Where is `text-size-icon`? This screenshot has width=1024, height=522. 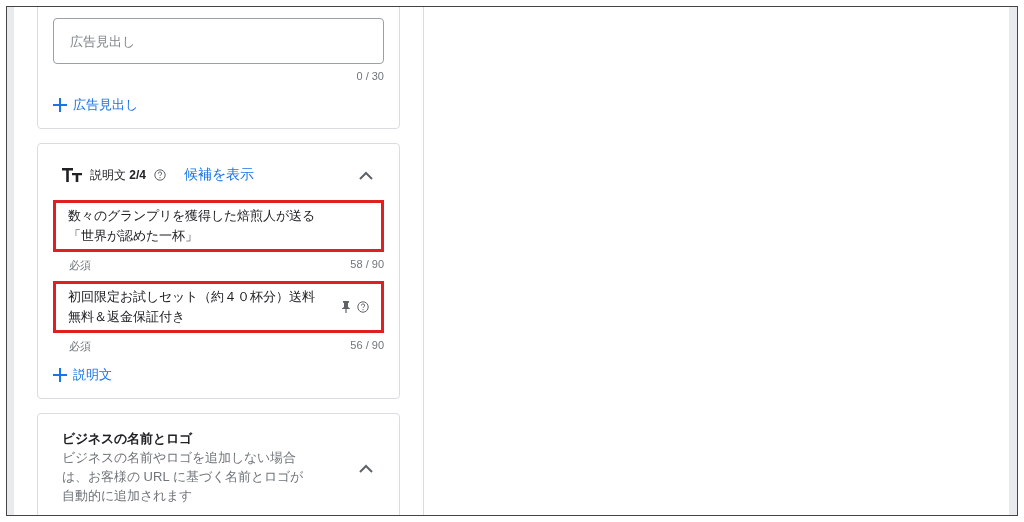
text-size-icon is located at coordinates (72, 175).